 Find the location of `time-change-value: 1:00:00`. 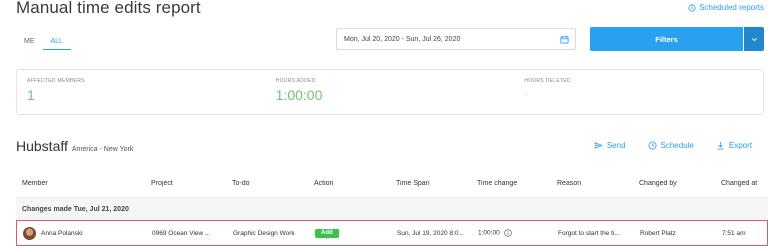

time-change-value: 1:00:00 is located at coordinates (489, 233).